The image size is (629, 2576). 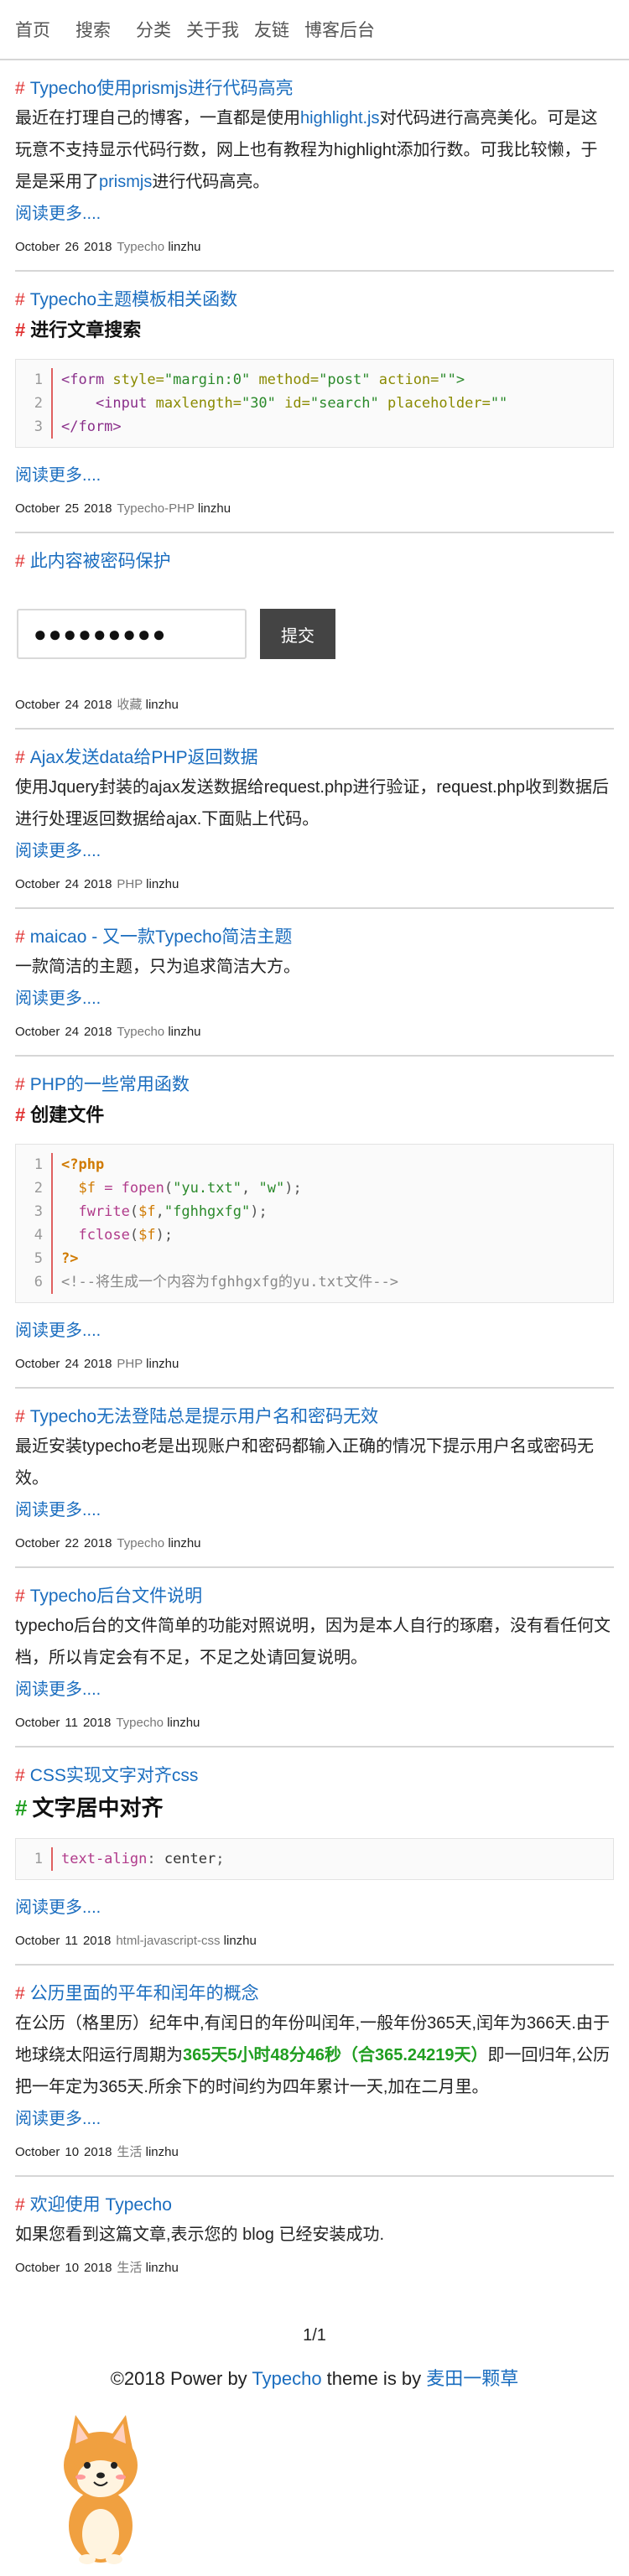 I want to click on line-number: 3, so click(x=35, y=1211).